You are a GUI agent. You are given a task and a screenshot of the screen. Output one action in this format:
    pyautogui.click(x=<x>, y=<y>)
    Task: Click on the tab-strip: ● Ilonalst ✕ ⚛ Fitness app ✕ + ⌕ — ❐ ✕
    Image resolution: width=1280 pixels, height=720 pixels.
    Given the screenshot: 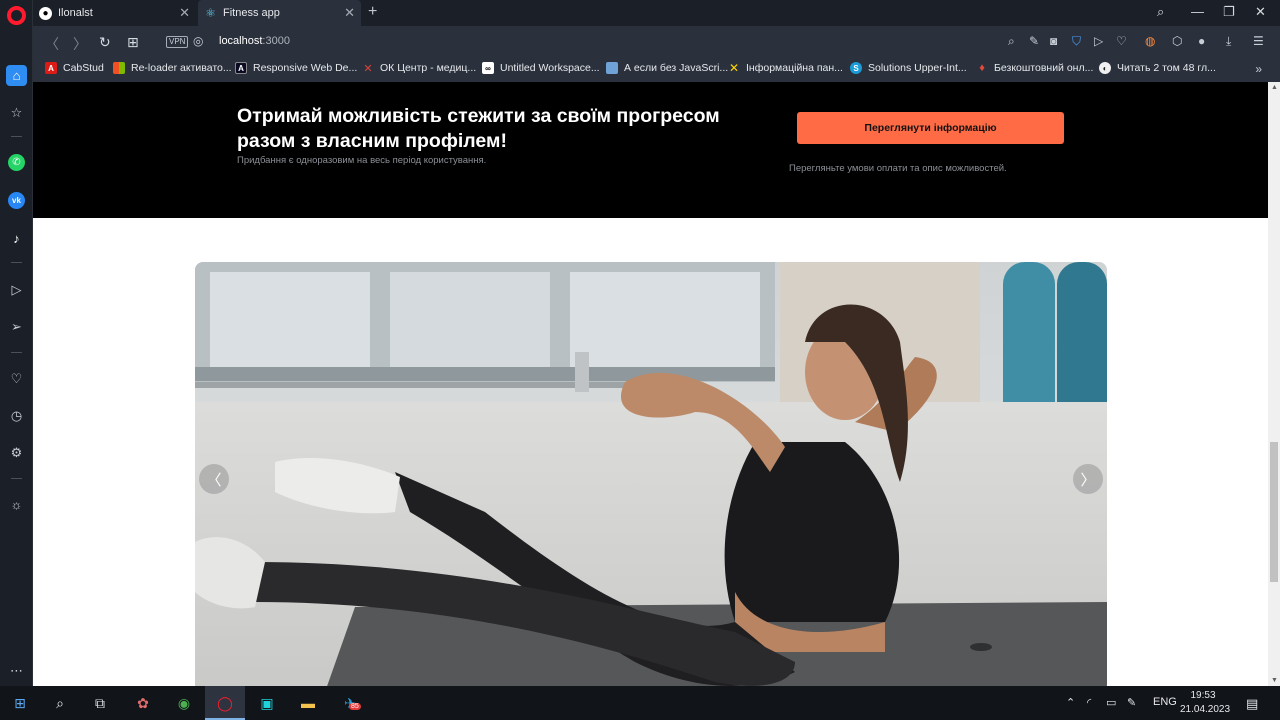 What is the action you would take?
    pyautogui.click(x=656, y=13)
    